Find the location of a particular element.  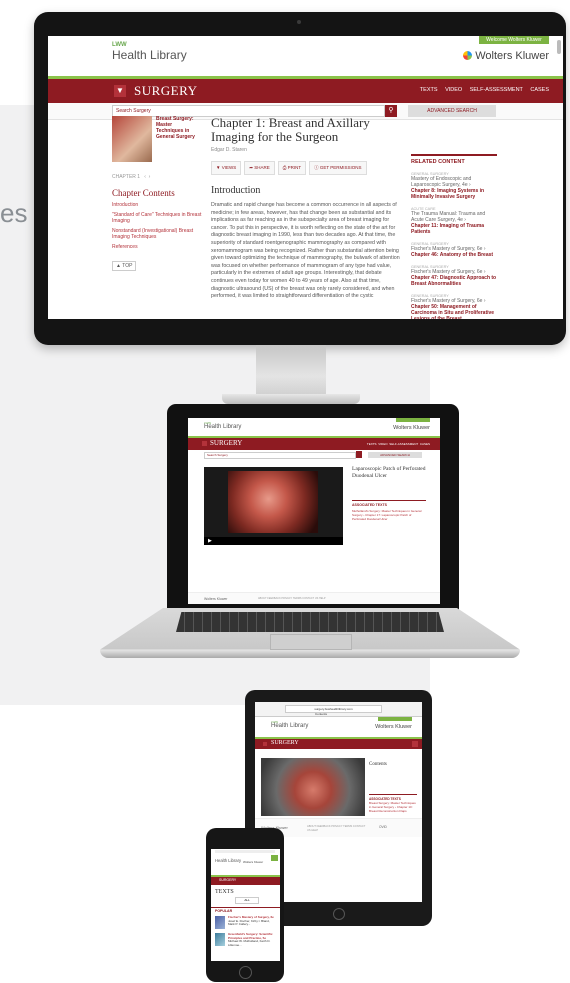

chapter-nav: CHAPTER 1 ‹ › is located at coordinates (157, 177).